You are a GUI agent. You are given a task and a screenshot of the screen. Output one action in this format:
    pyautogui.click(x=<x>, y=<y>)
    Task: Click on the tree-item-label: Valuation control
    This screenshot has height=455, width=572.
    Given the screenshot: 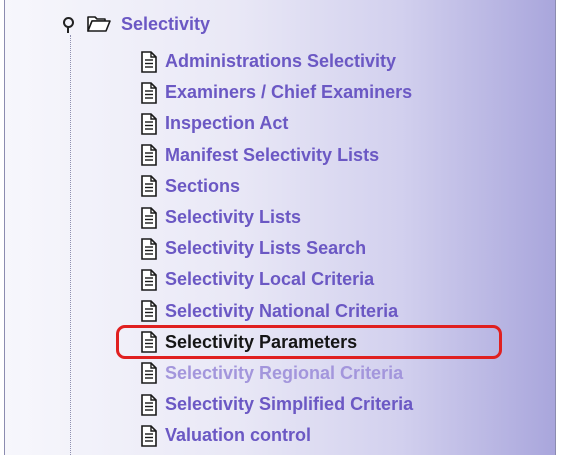 What is the action you would take?
    pyautogui.click(x=238, y=435)
    